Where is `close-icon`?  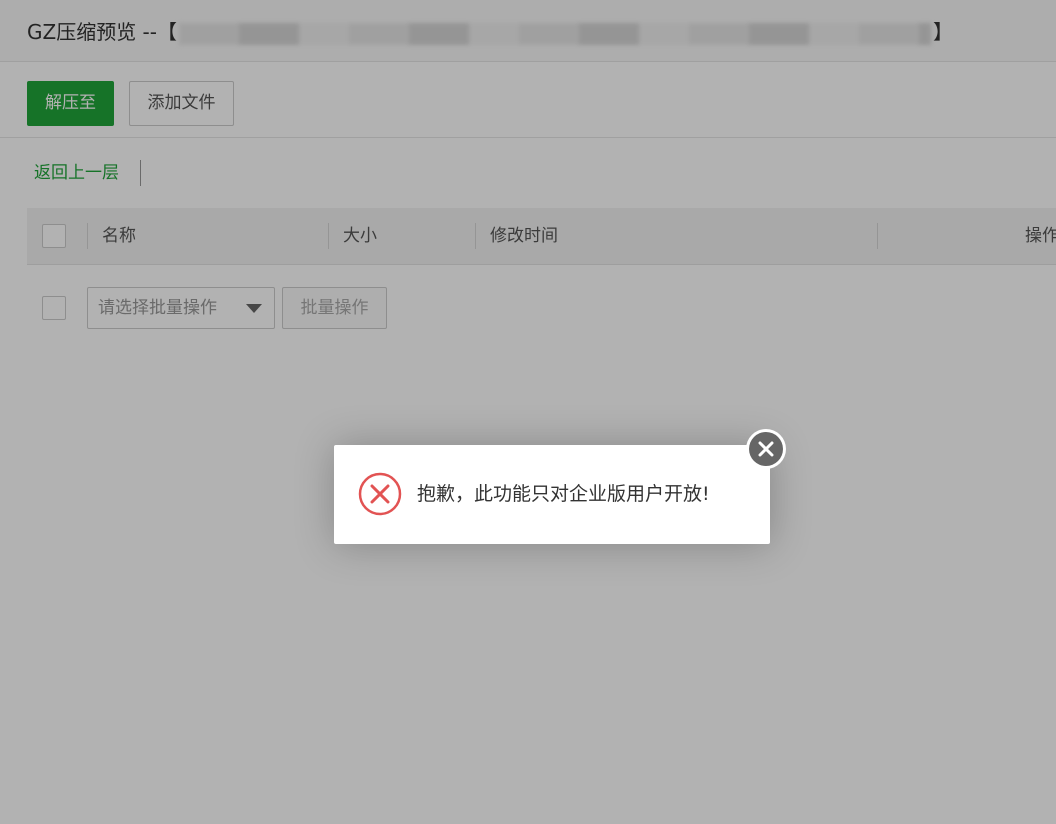 close-icon is located at coordinates (766, 449).